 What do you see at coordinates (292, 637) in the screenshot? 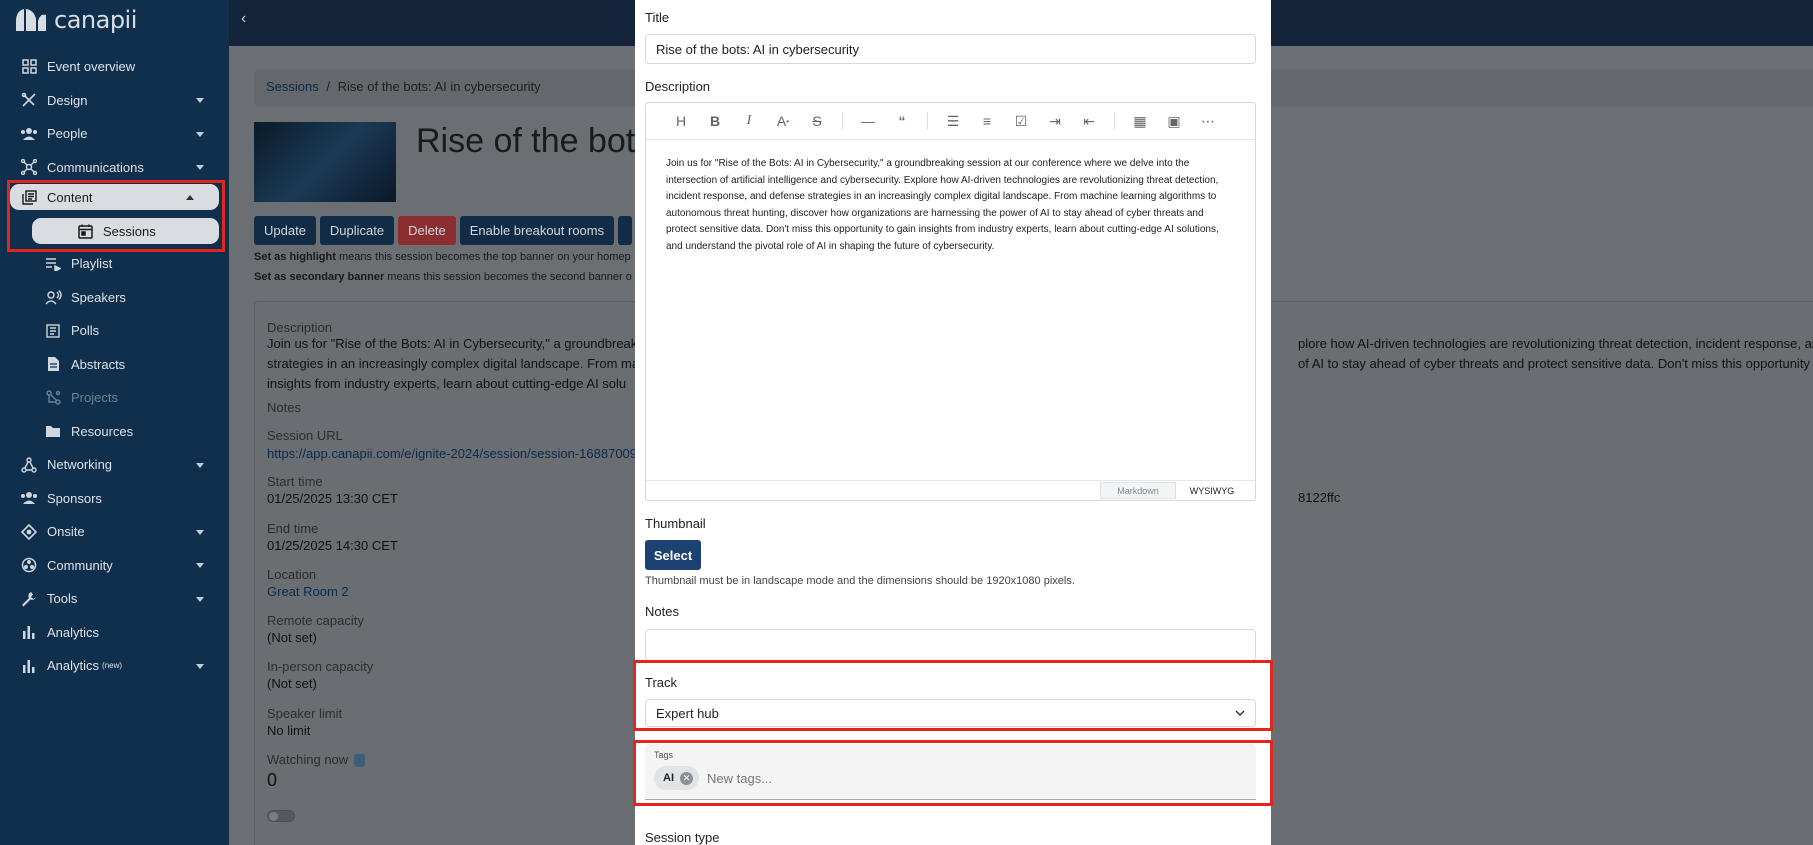
I see `remote-capacity-value: (Not set)` at bounding box center [292, 637].